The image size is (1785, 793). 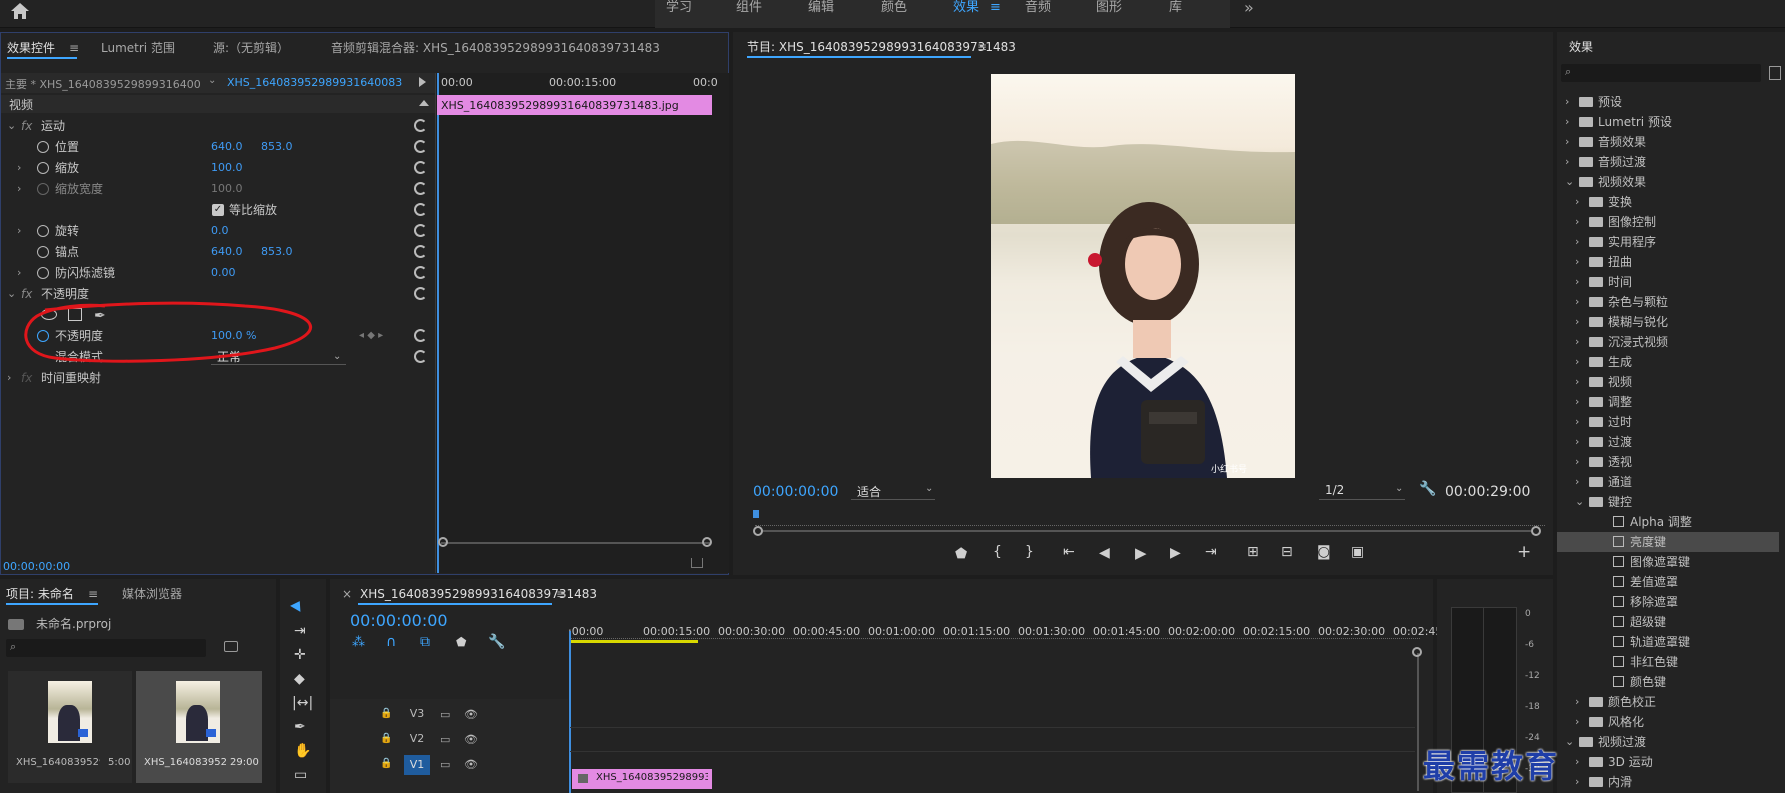 I want to click on go-to-in-icon: ⇤, so click(x=1069, y=552).